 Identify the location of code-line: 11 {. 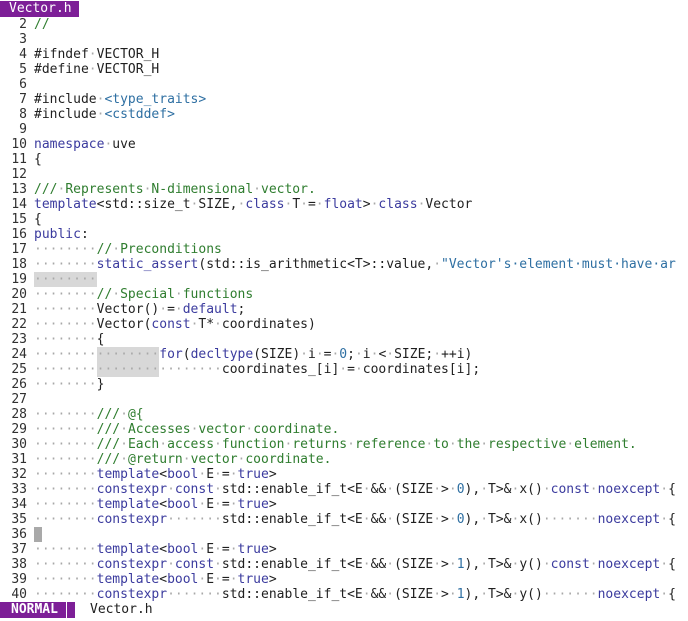
(344, 159).